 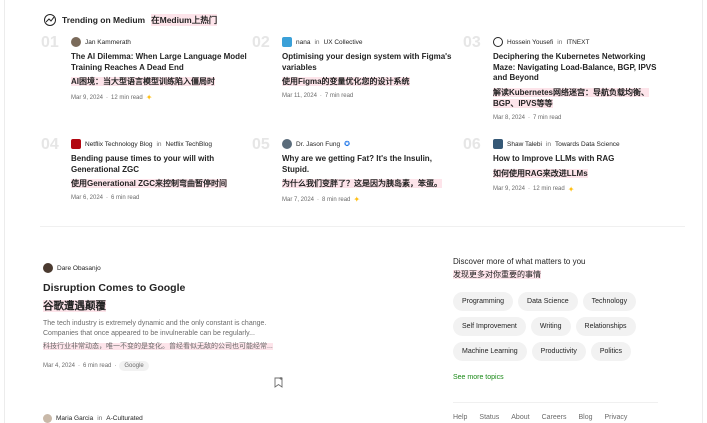 What do you see at coordinates (318, 144) in the screenshot?
I see `author-name: Dr. Jason Fung` at bounding box center [318, 144].